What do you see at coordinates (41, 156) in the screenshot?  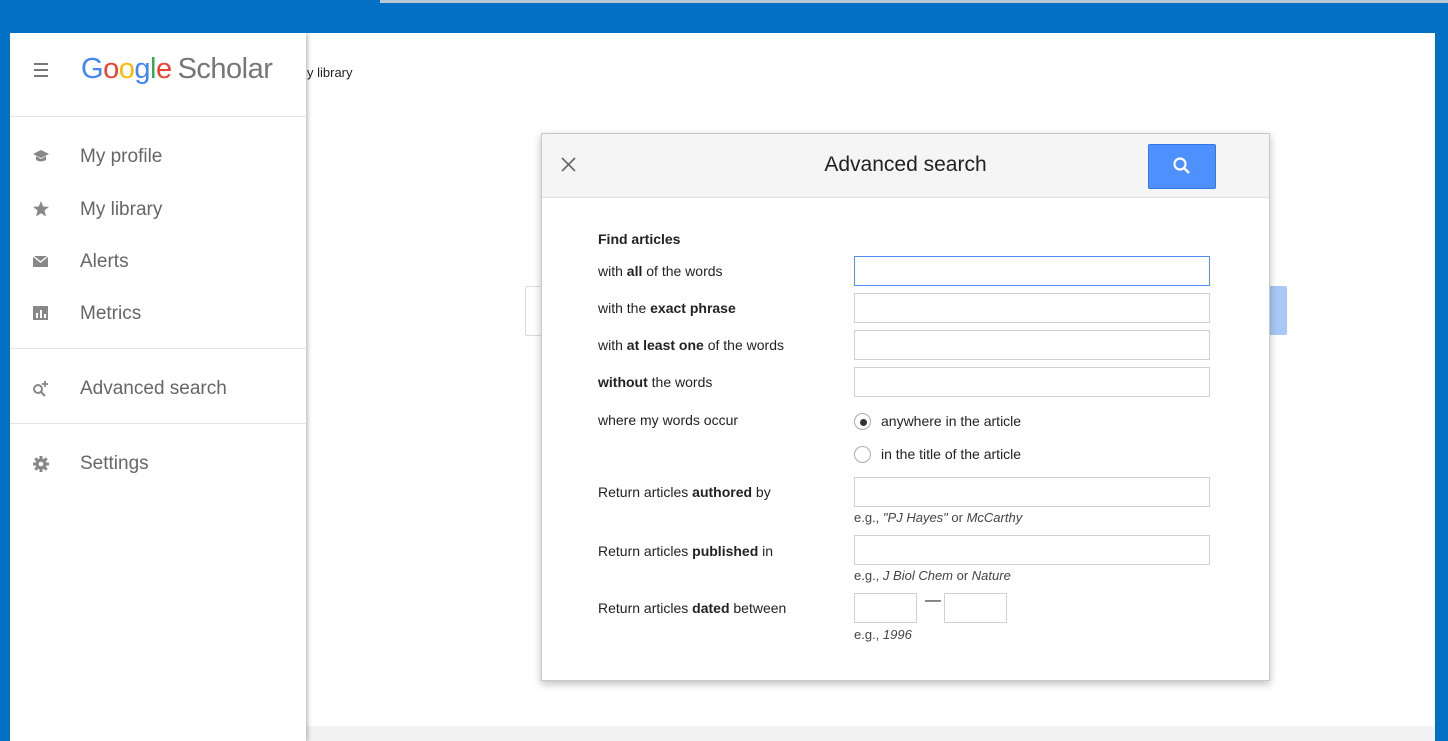 I see `graduation-cap-icon` at bounding box center [41, 156].